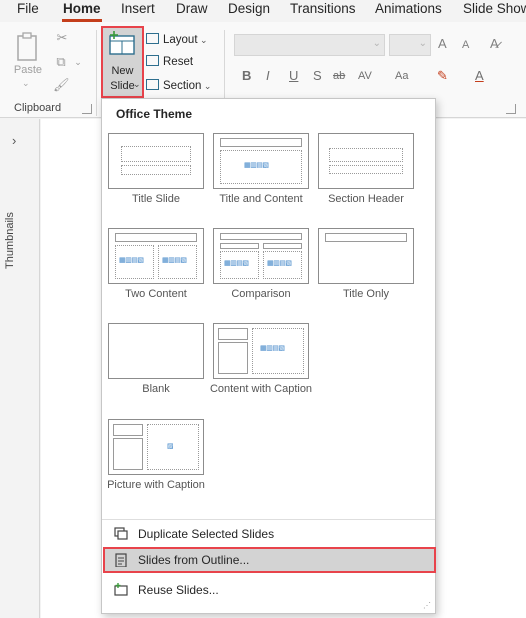 Image resolution: width=526 pixels, height=618 pixels. What do you see at coordinates (152, 84) in the screenshot?
I see `section-icon` at bounding box center [152, 84].